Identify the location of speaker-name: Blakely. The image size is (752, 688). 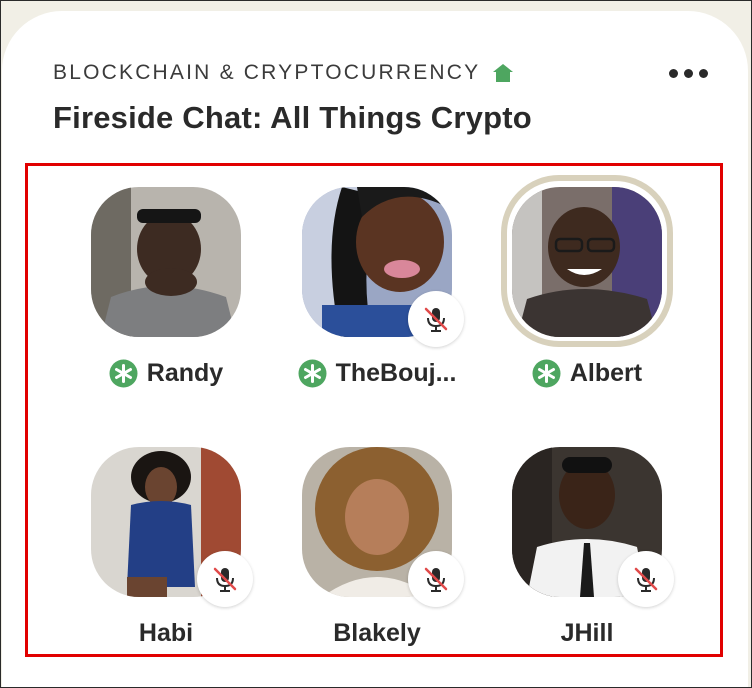
(377, 633).